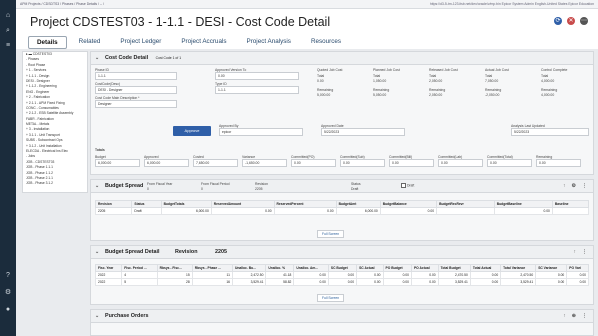 The height and width of the screenshot is (336, 598). I want to click on user-icon: ●, so click(8, 310).